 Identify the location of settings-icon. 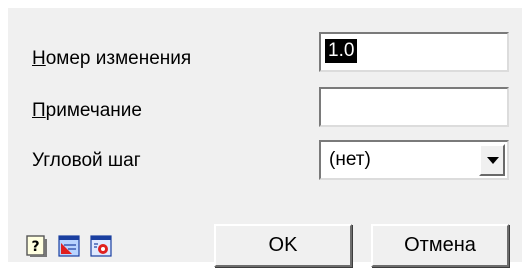
(101, 246).